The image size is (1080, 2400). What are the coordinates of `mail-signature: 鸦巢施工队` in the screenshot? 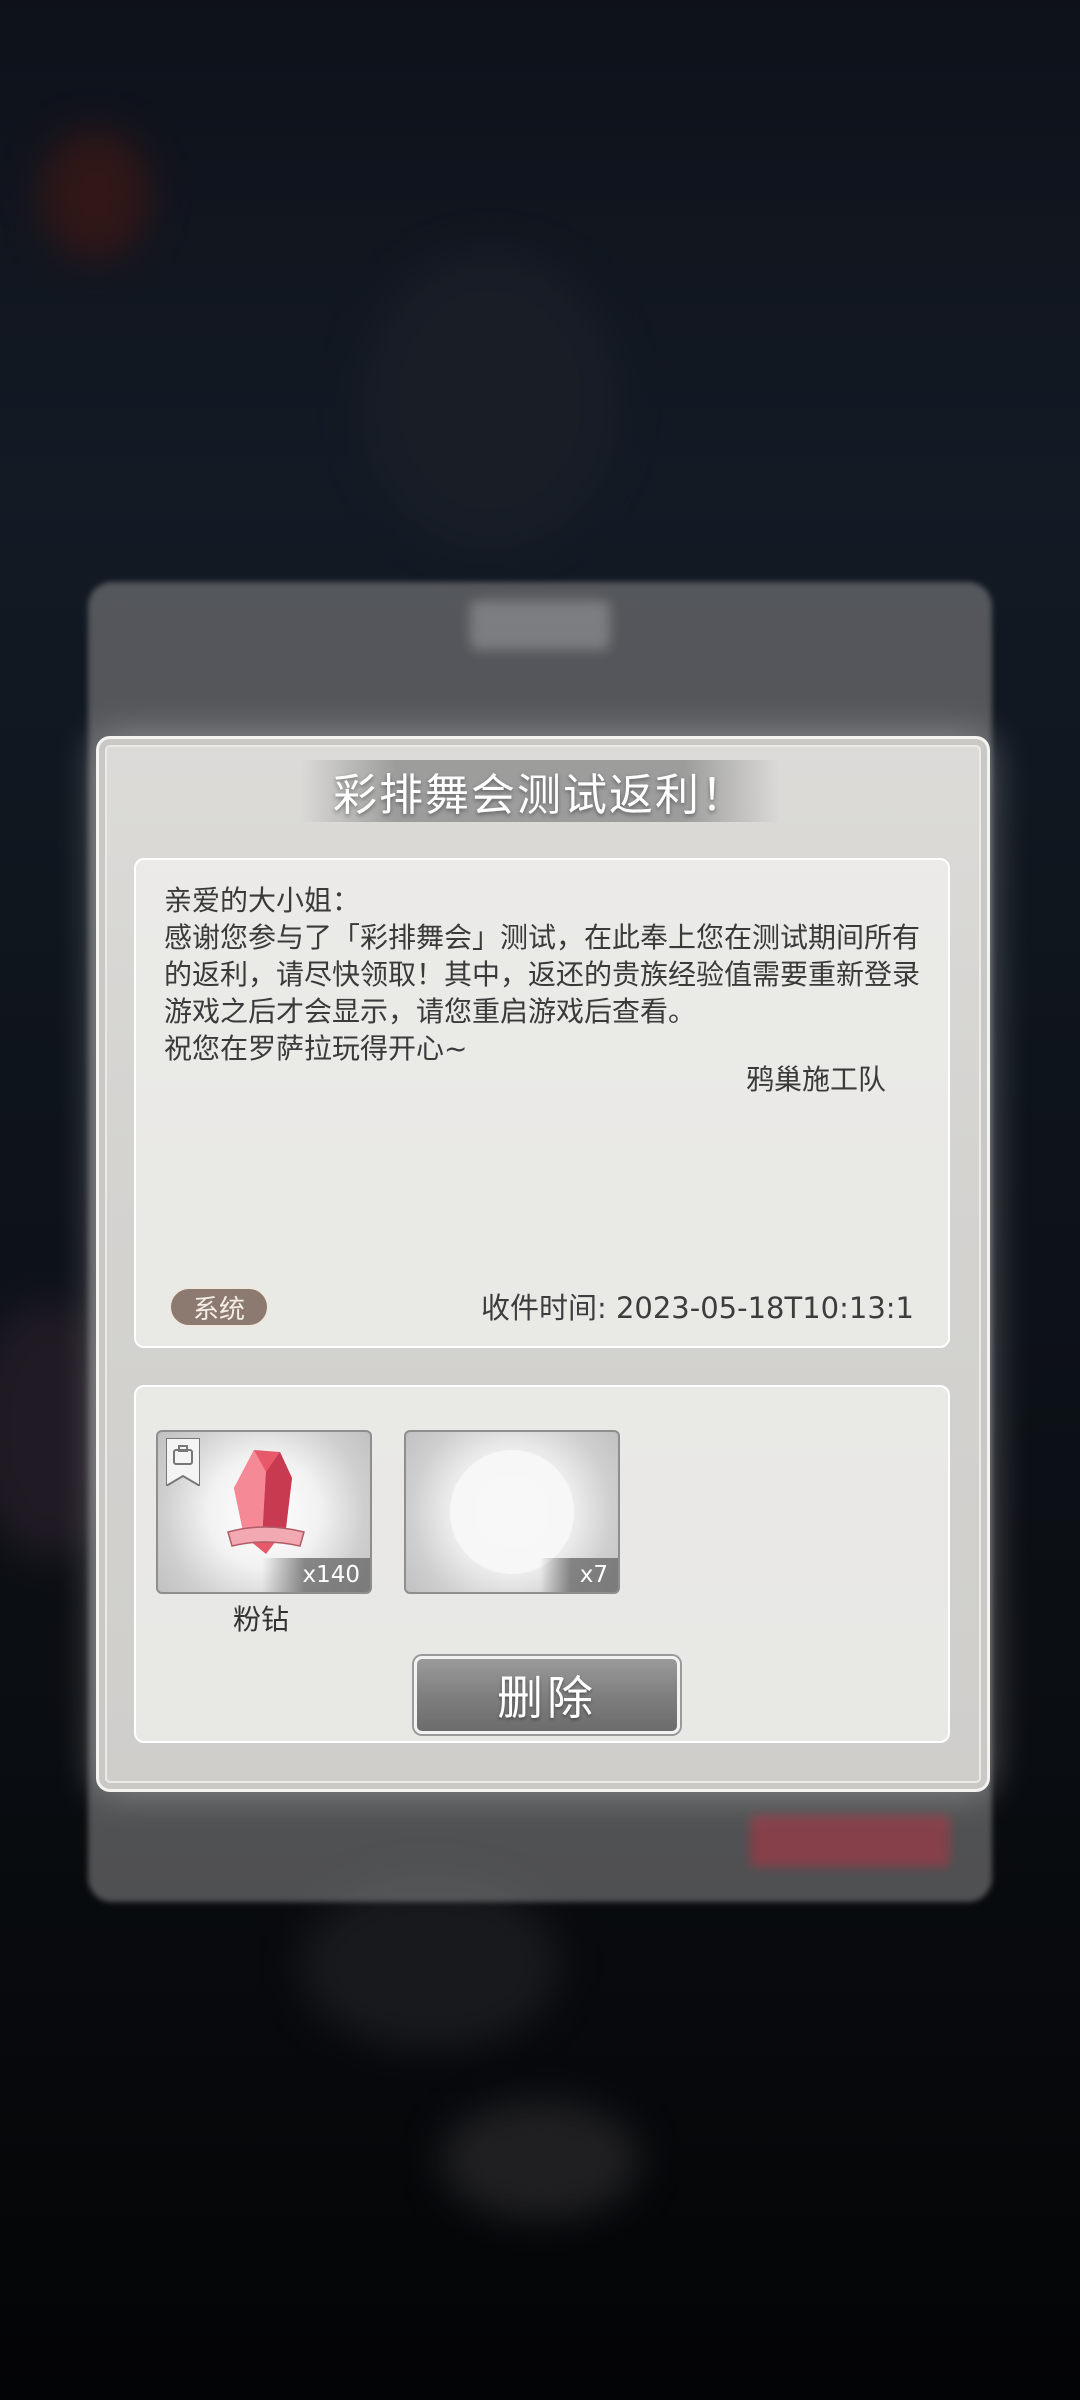 It's located at (815, 1079).